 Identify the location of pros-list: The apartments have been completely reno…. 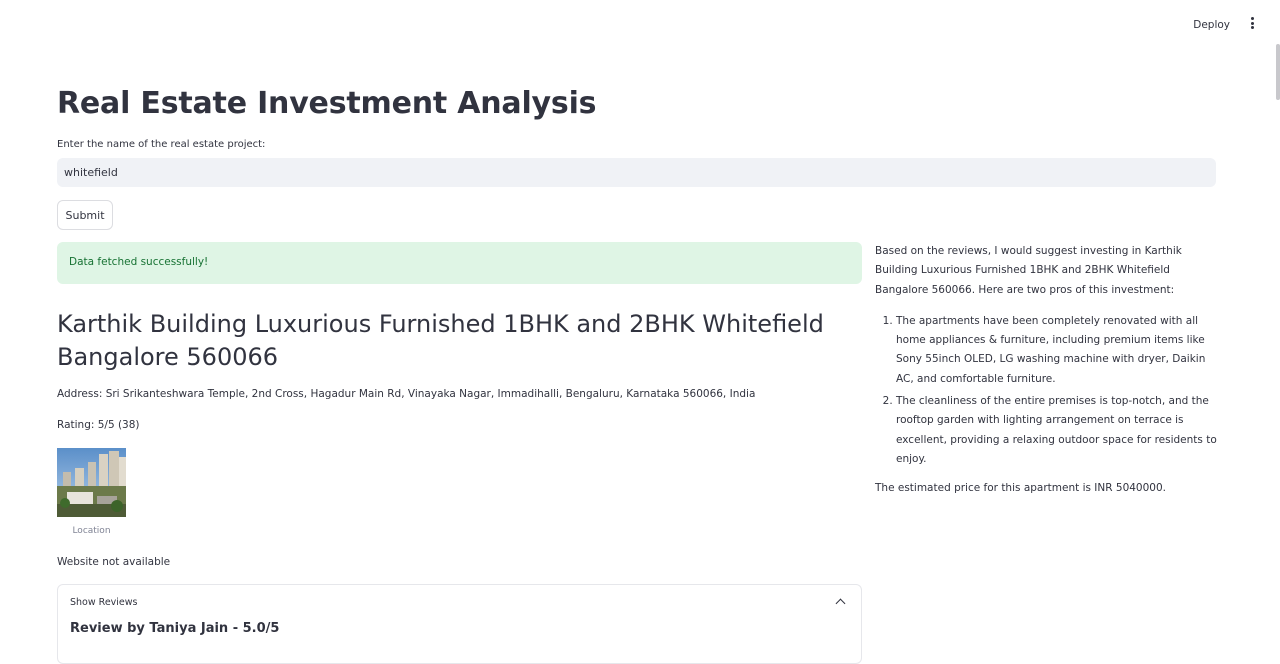
(1047, 390).